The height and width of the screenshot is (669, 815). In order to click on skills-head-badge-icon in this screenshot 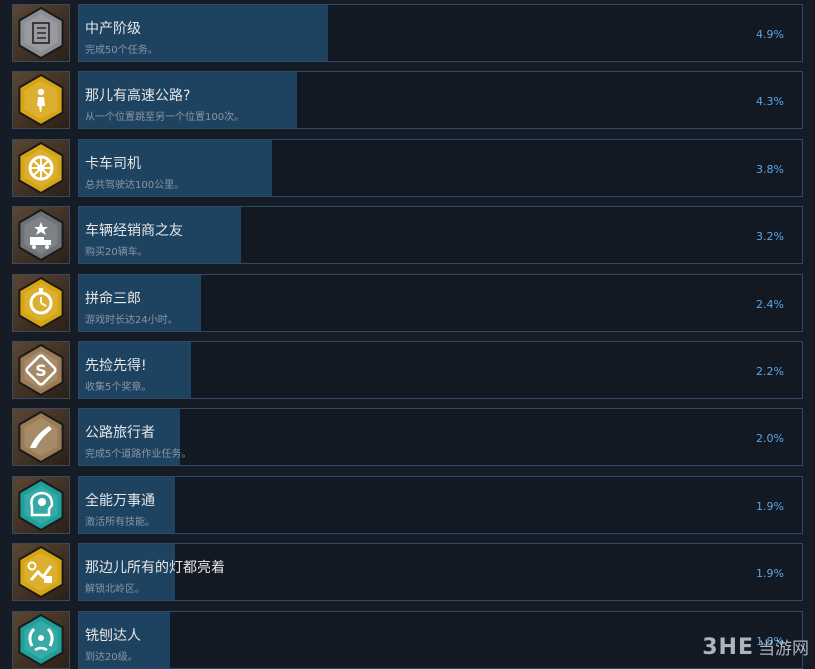, I will do `click(41, 505)`.